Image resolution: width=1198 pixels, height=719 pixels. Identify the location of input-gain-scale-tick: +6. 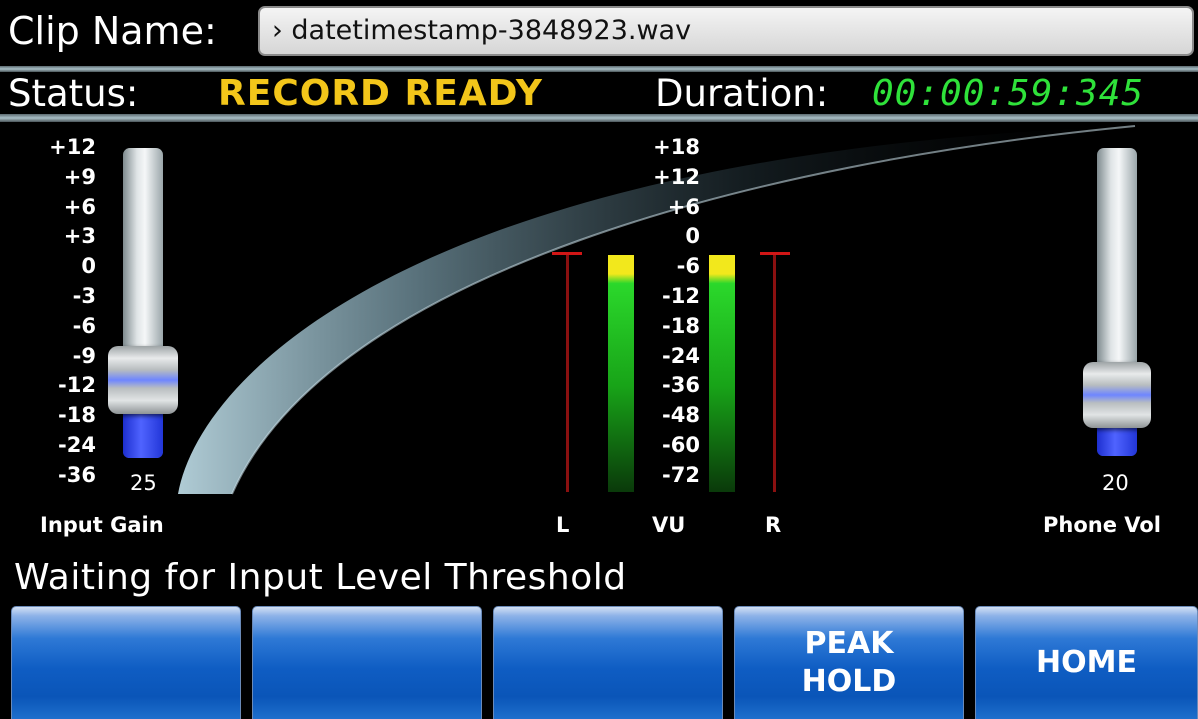
(79, 206).